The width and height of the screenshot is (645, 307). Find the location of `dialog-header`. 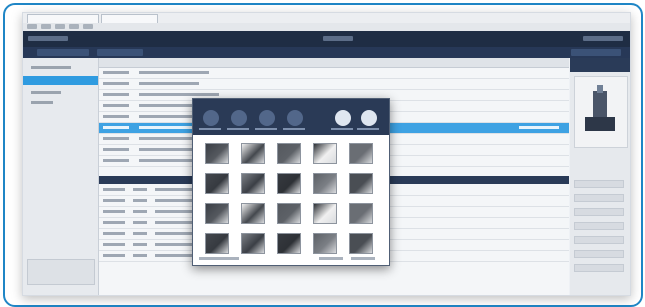

dialog-header is located at coordinates (291, 117).